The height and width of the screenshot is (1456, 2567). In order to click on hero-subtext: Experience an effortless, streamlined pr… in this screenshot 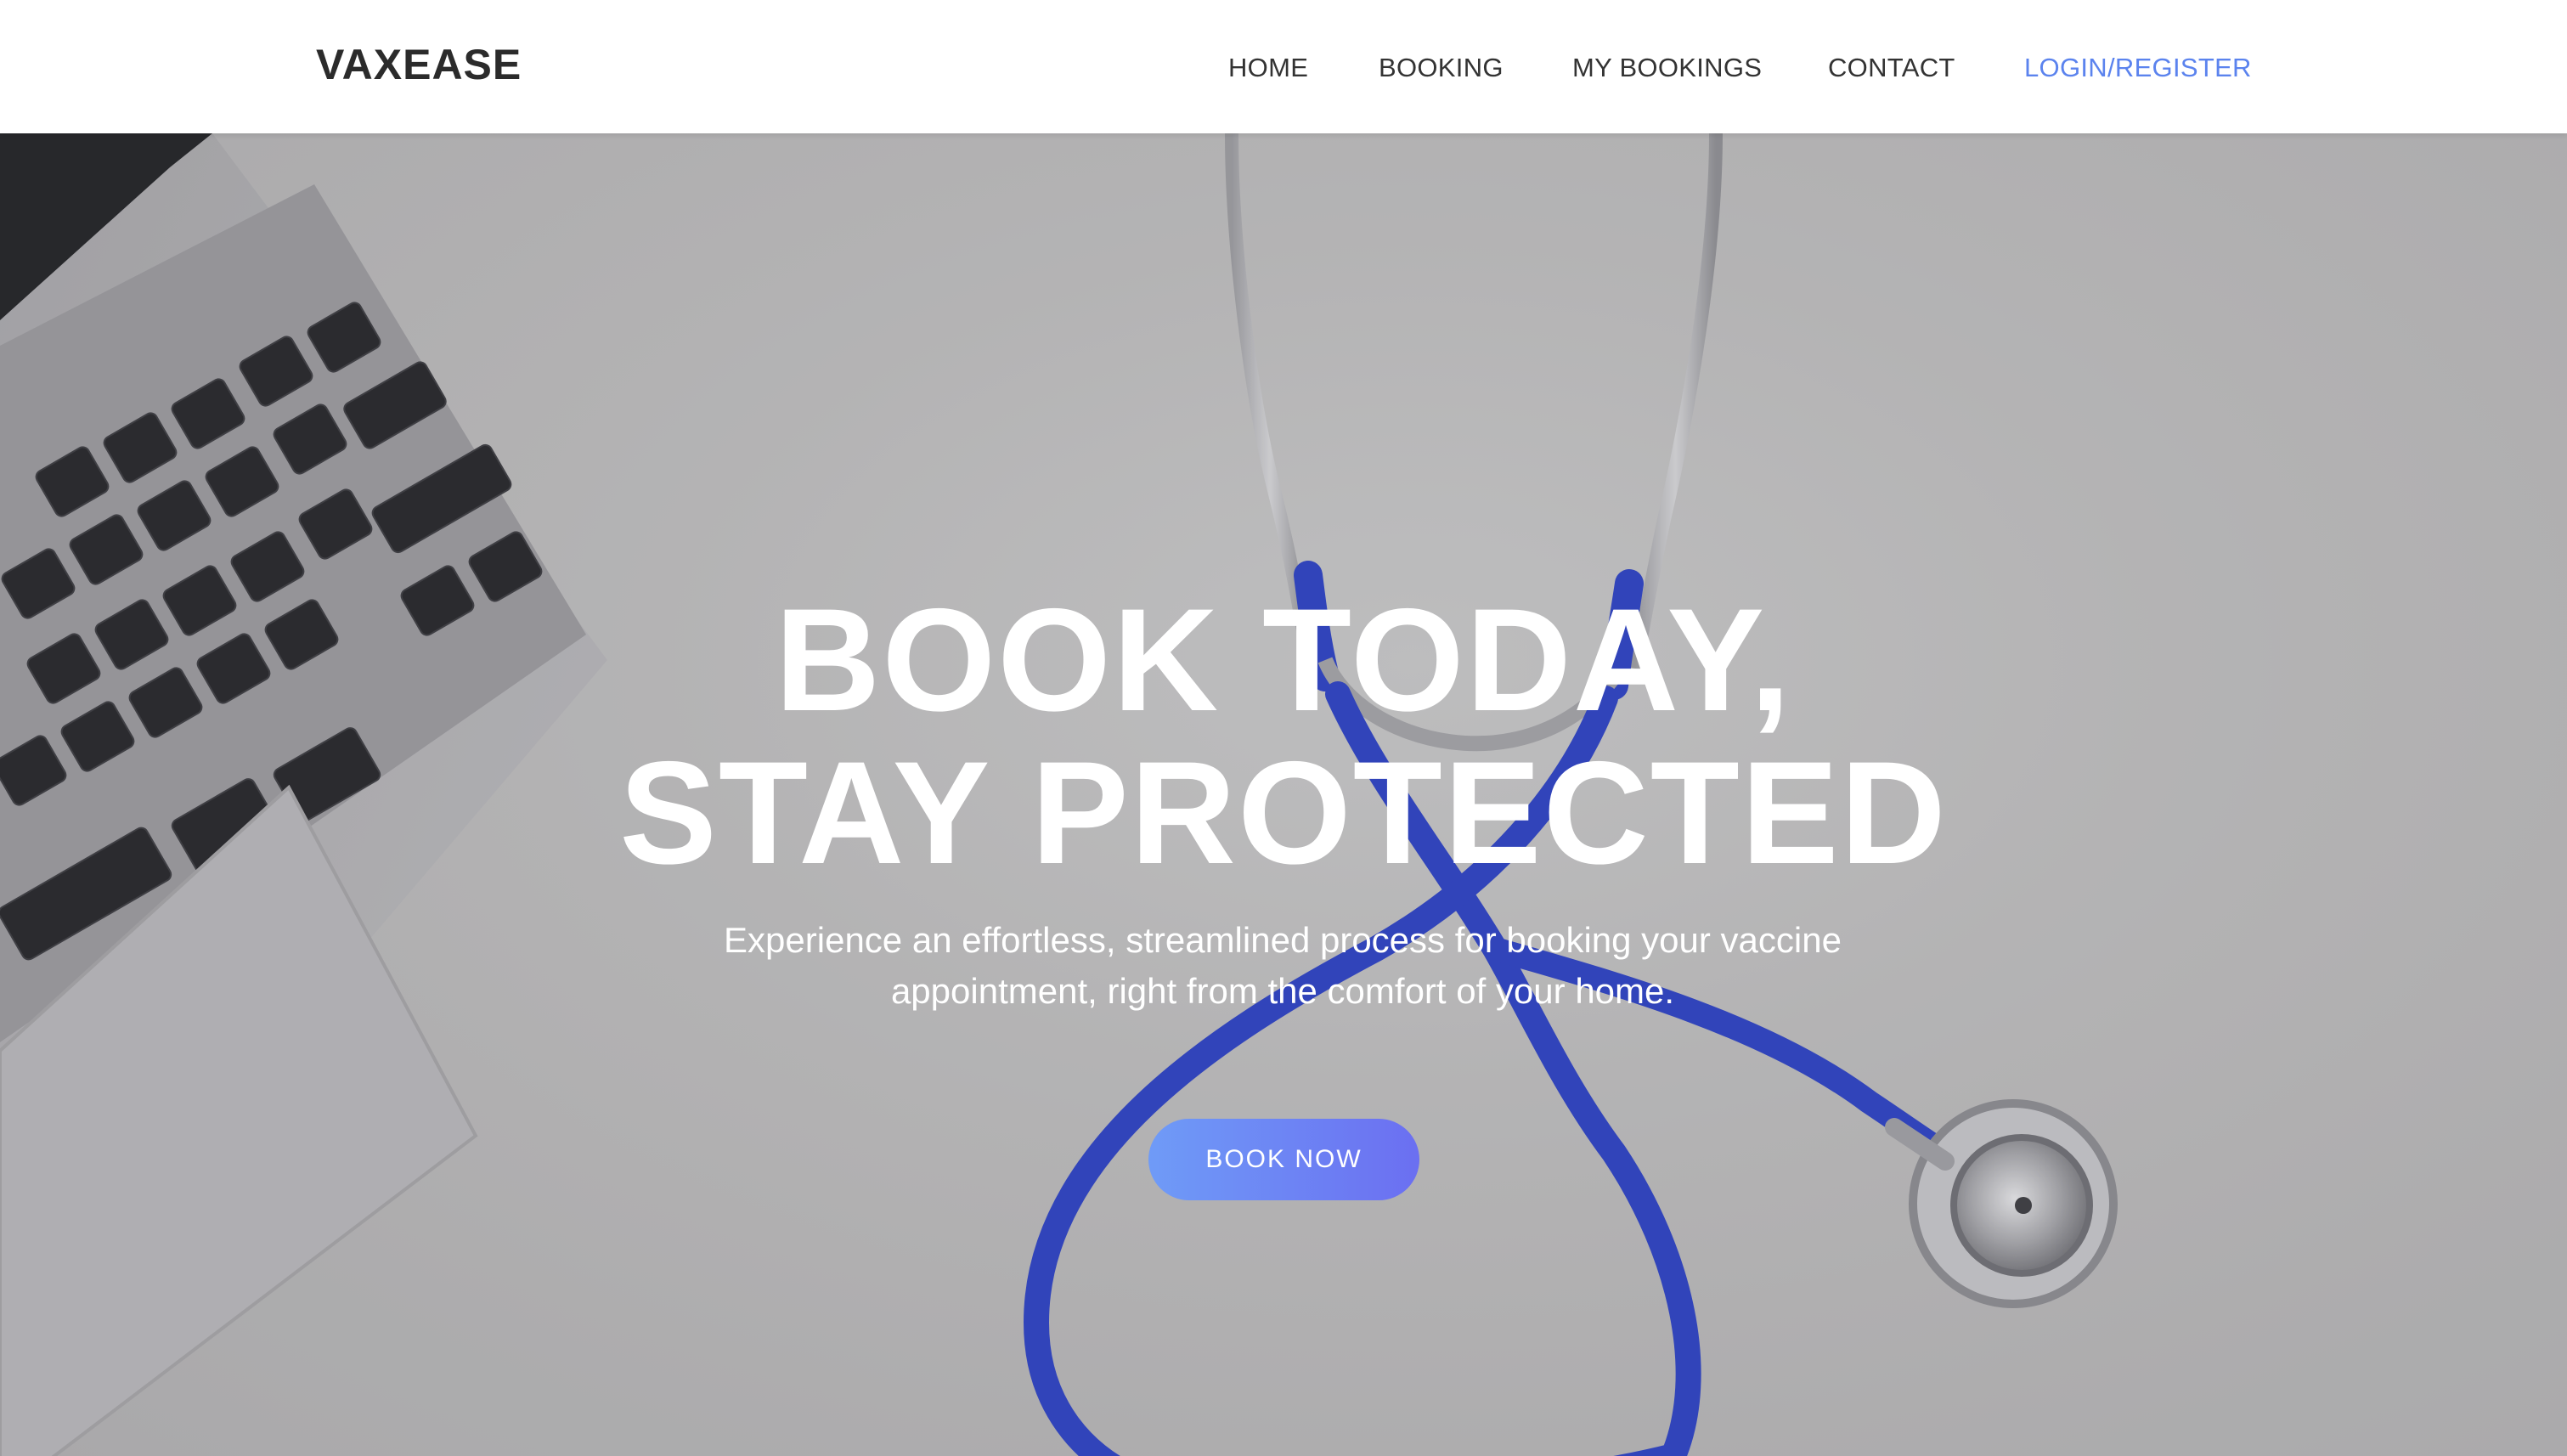, I will do `click(1283, 966)`.